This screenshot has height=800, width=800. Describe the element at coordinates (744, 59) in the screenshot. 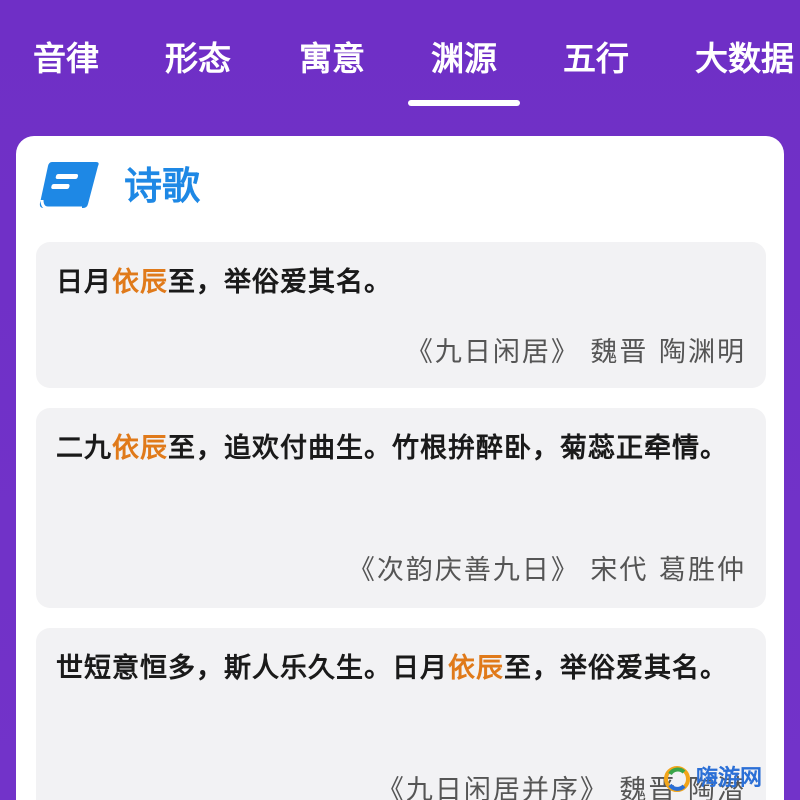

I see `tab-dashuju: 大数据` at that location.